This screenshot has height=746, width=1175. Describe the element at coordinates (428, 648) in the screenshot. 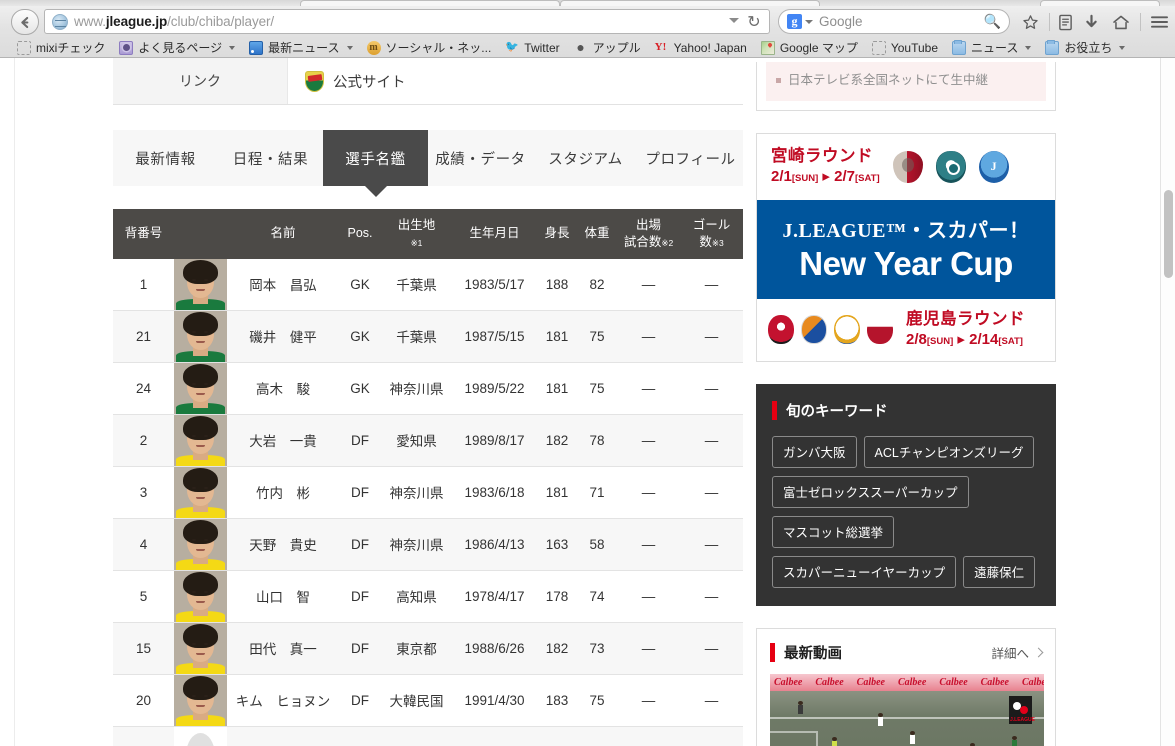

I see `table-row: 15 田代 真一 DF 東京都 1988/6/26 182 73 — —` at that location.